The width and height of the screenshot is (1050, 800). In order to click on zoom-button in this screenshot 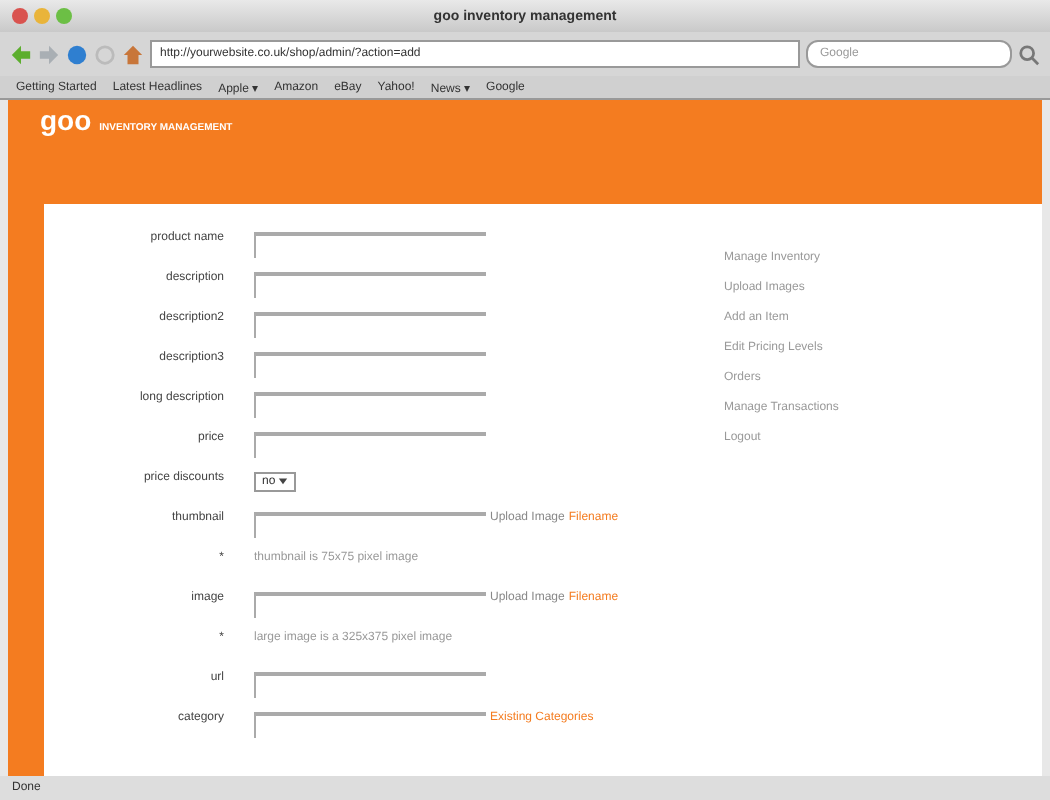, I will do `click(64, 16)`.